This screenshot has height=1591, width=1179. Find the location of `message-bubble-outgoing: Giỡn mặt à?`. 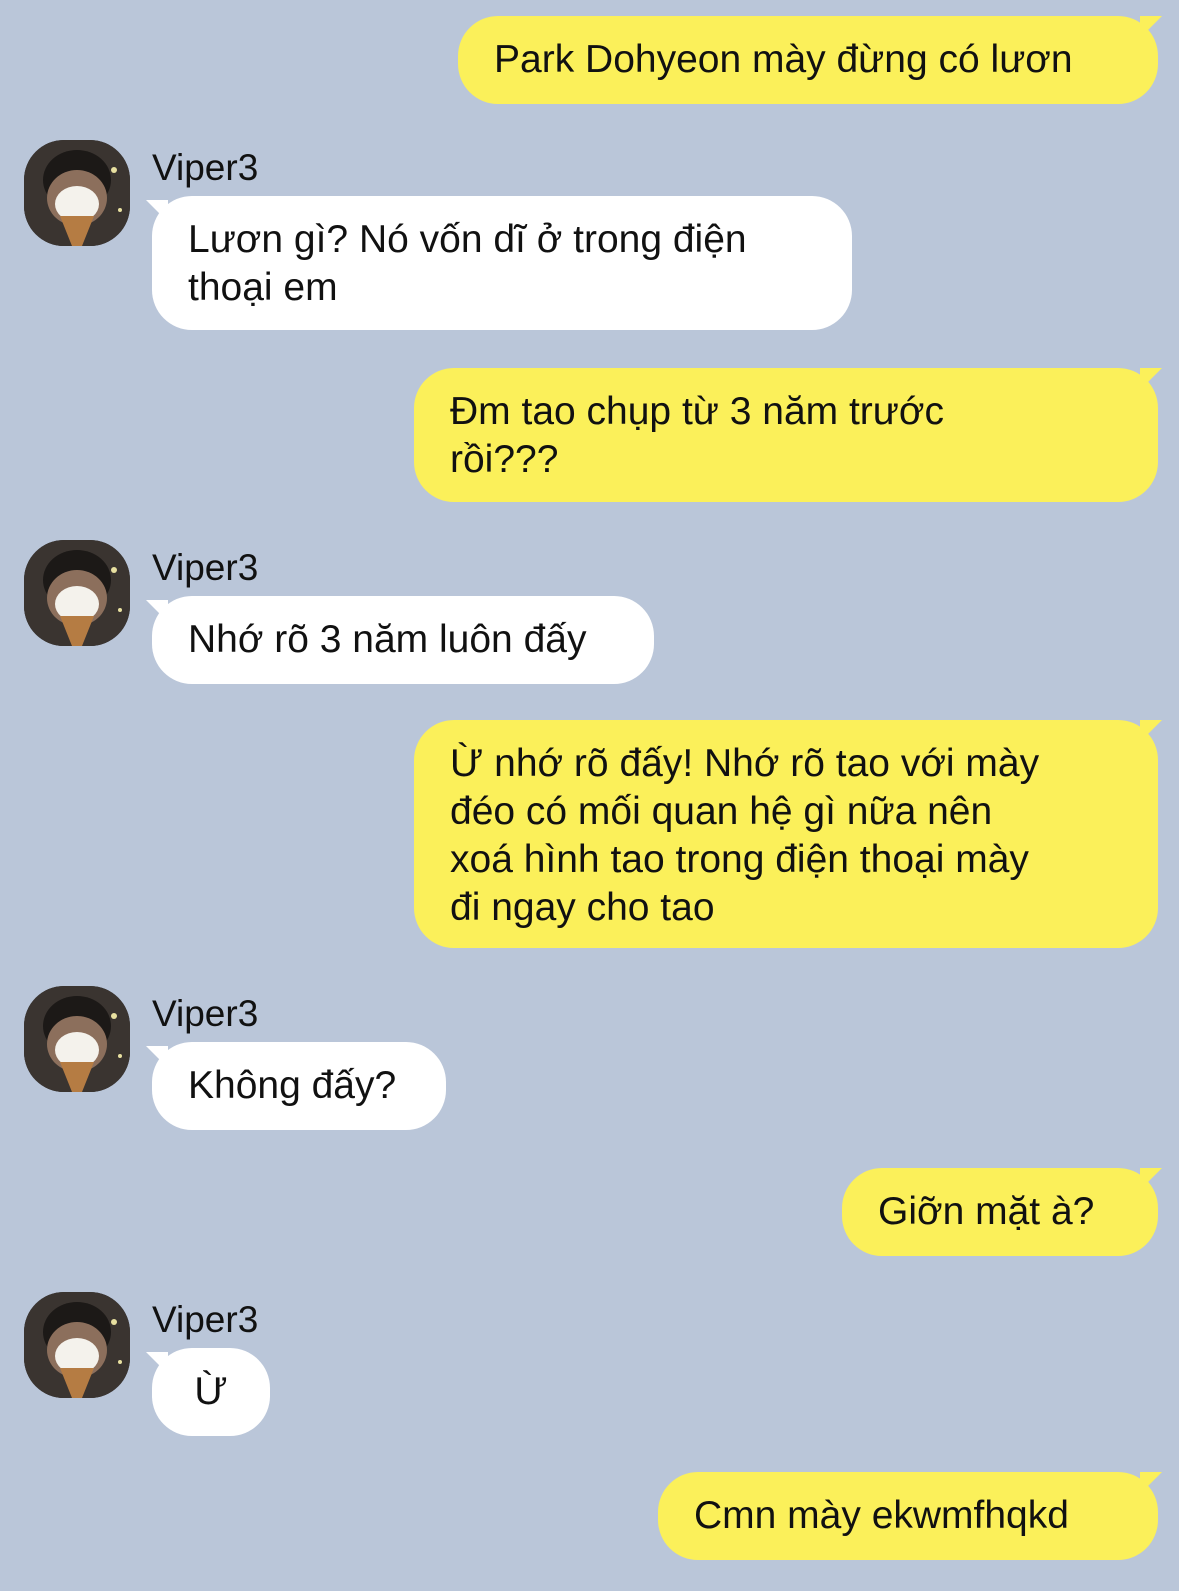

message-bubble-outgoing: Giỡn mặt à? is located at coordinates (1000, 1212).